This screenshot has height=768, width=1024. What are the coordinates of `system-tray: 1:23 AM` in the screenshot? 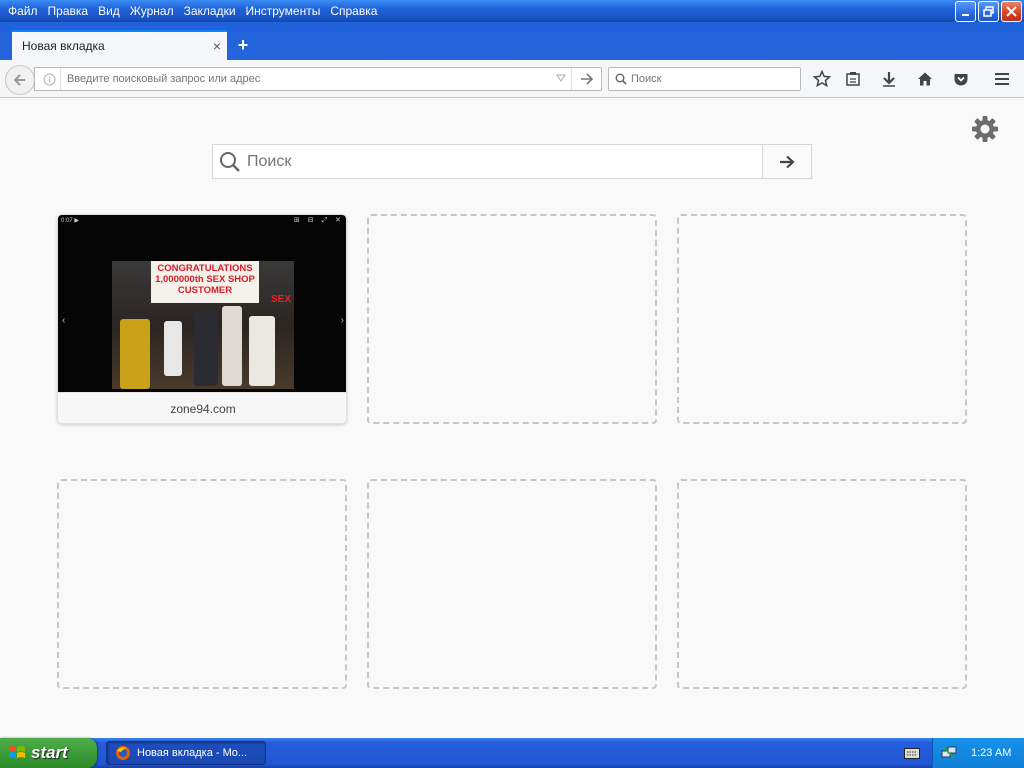 It's located at (978, 753).